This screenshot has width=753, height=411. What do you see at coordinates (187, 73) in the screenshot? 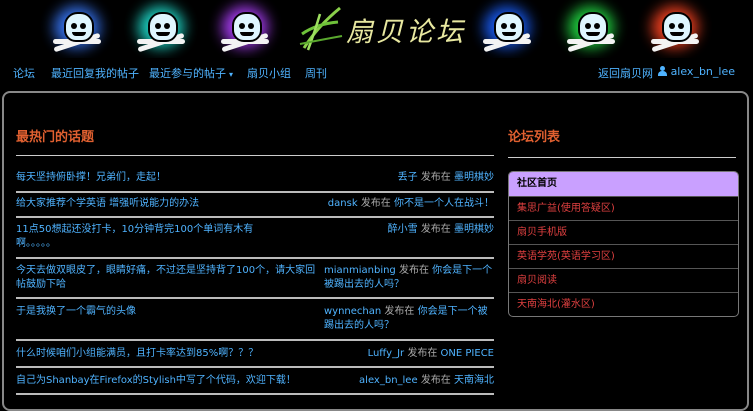
I see `nav-item-recent-participated-label: 最近参与的帖子` at bounding box center [187, 73].